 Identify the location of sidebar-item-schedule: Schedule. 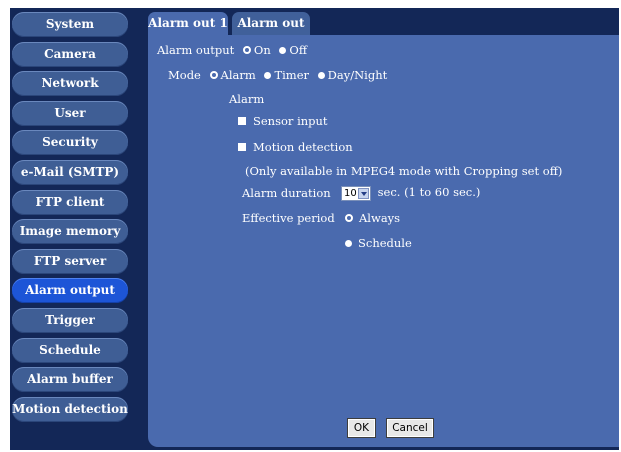
(70, 350).